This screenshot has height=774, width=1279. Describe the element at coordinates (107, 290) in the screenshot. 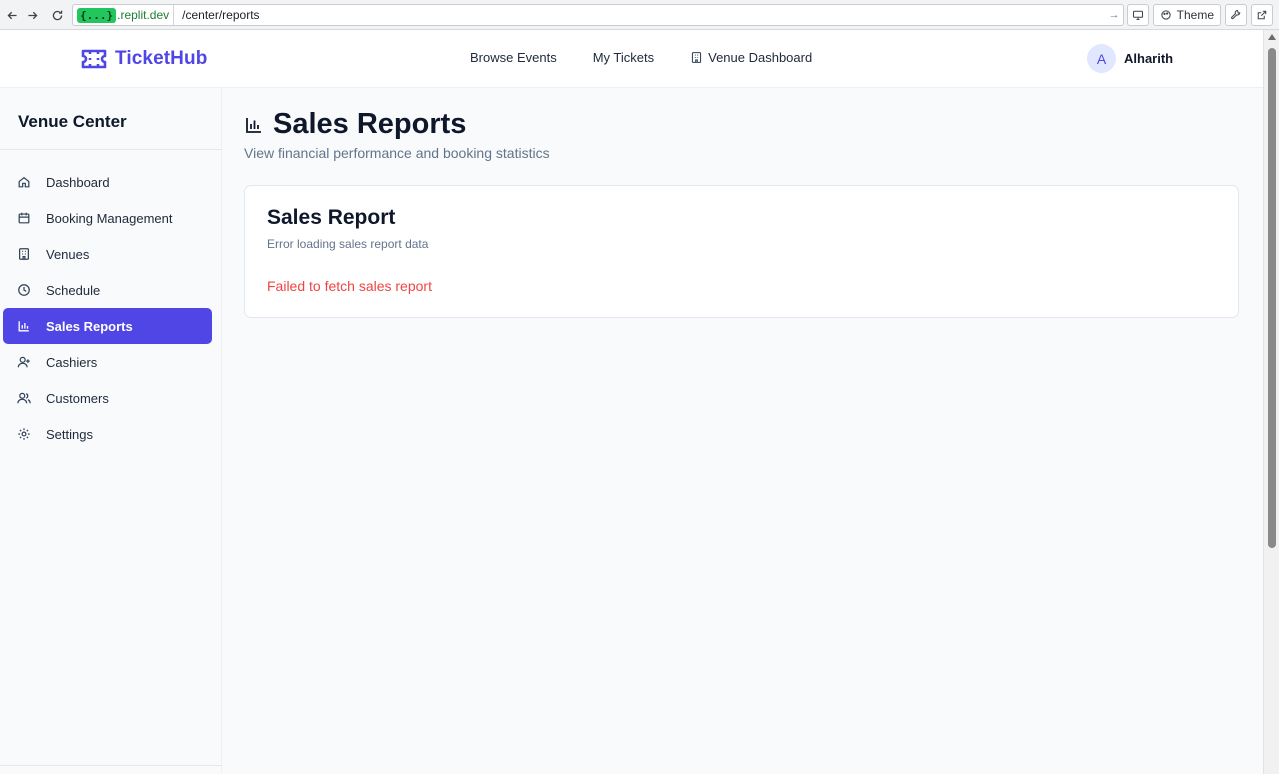

I see `sidebar-item-schedule: Schedule` at that location.